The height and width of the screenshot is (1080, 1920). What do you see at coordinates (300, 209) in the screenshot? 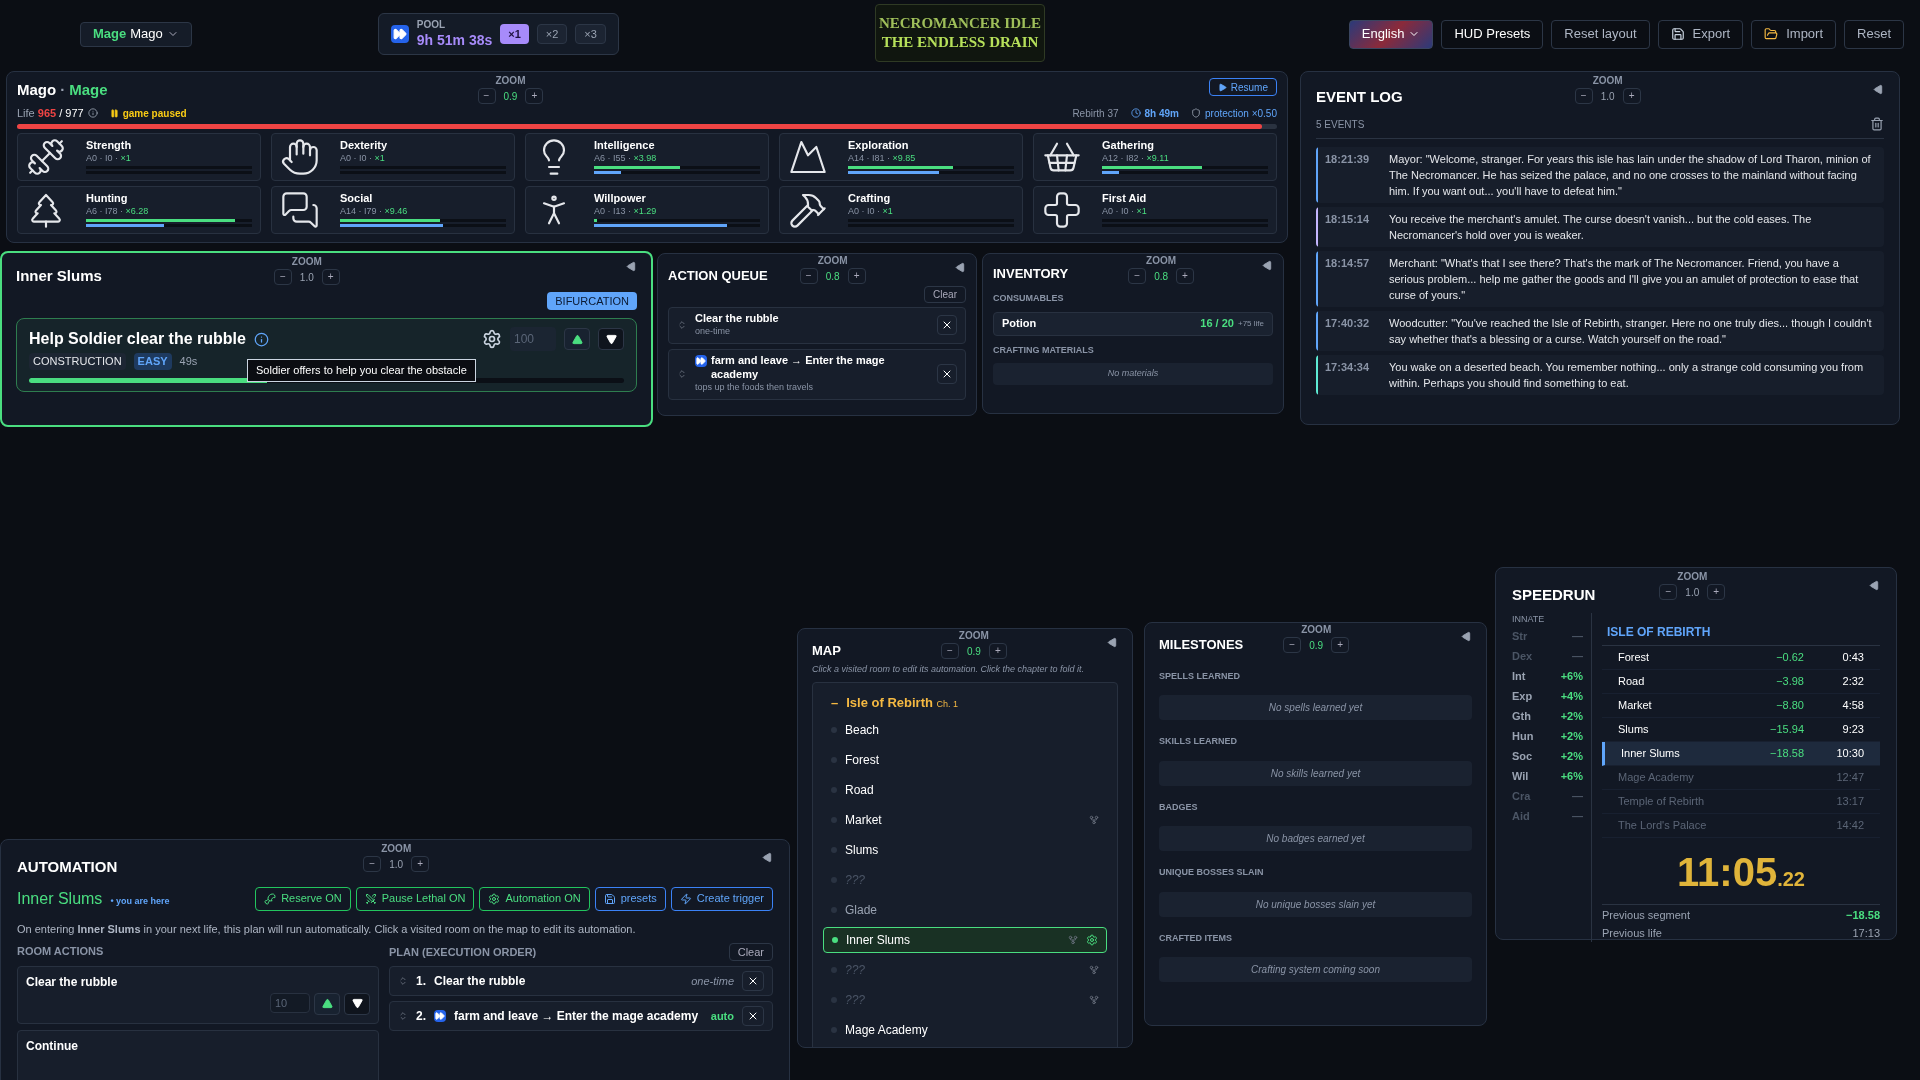
I see `speech-bubbles-icon` at bounding box center [300, 209].